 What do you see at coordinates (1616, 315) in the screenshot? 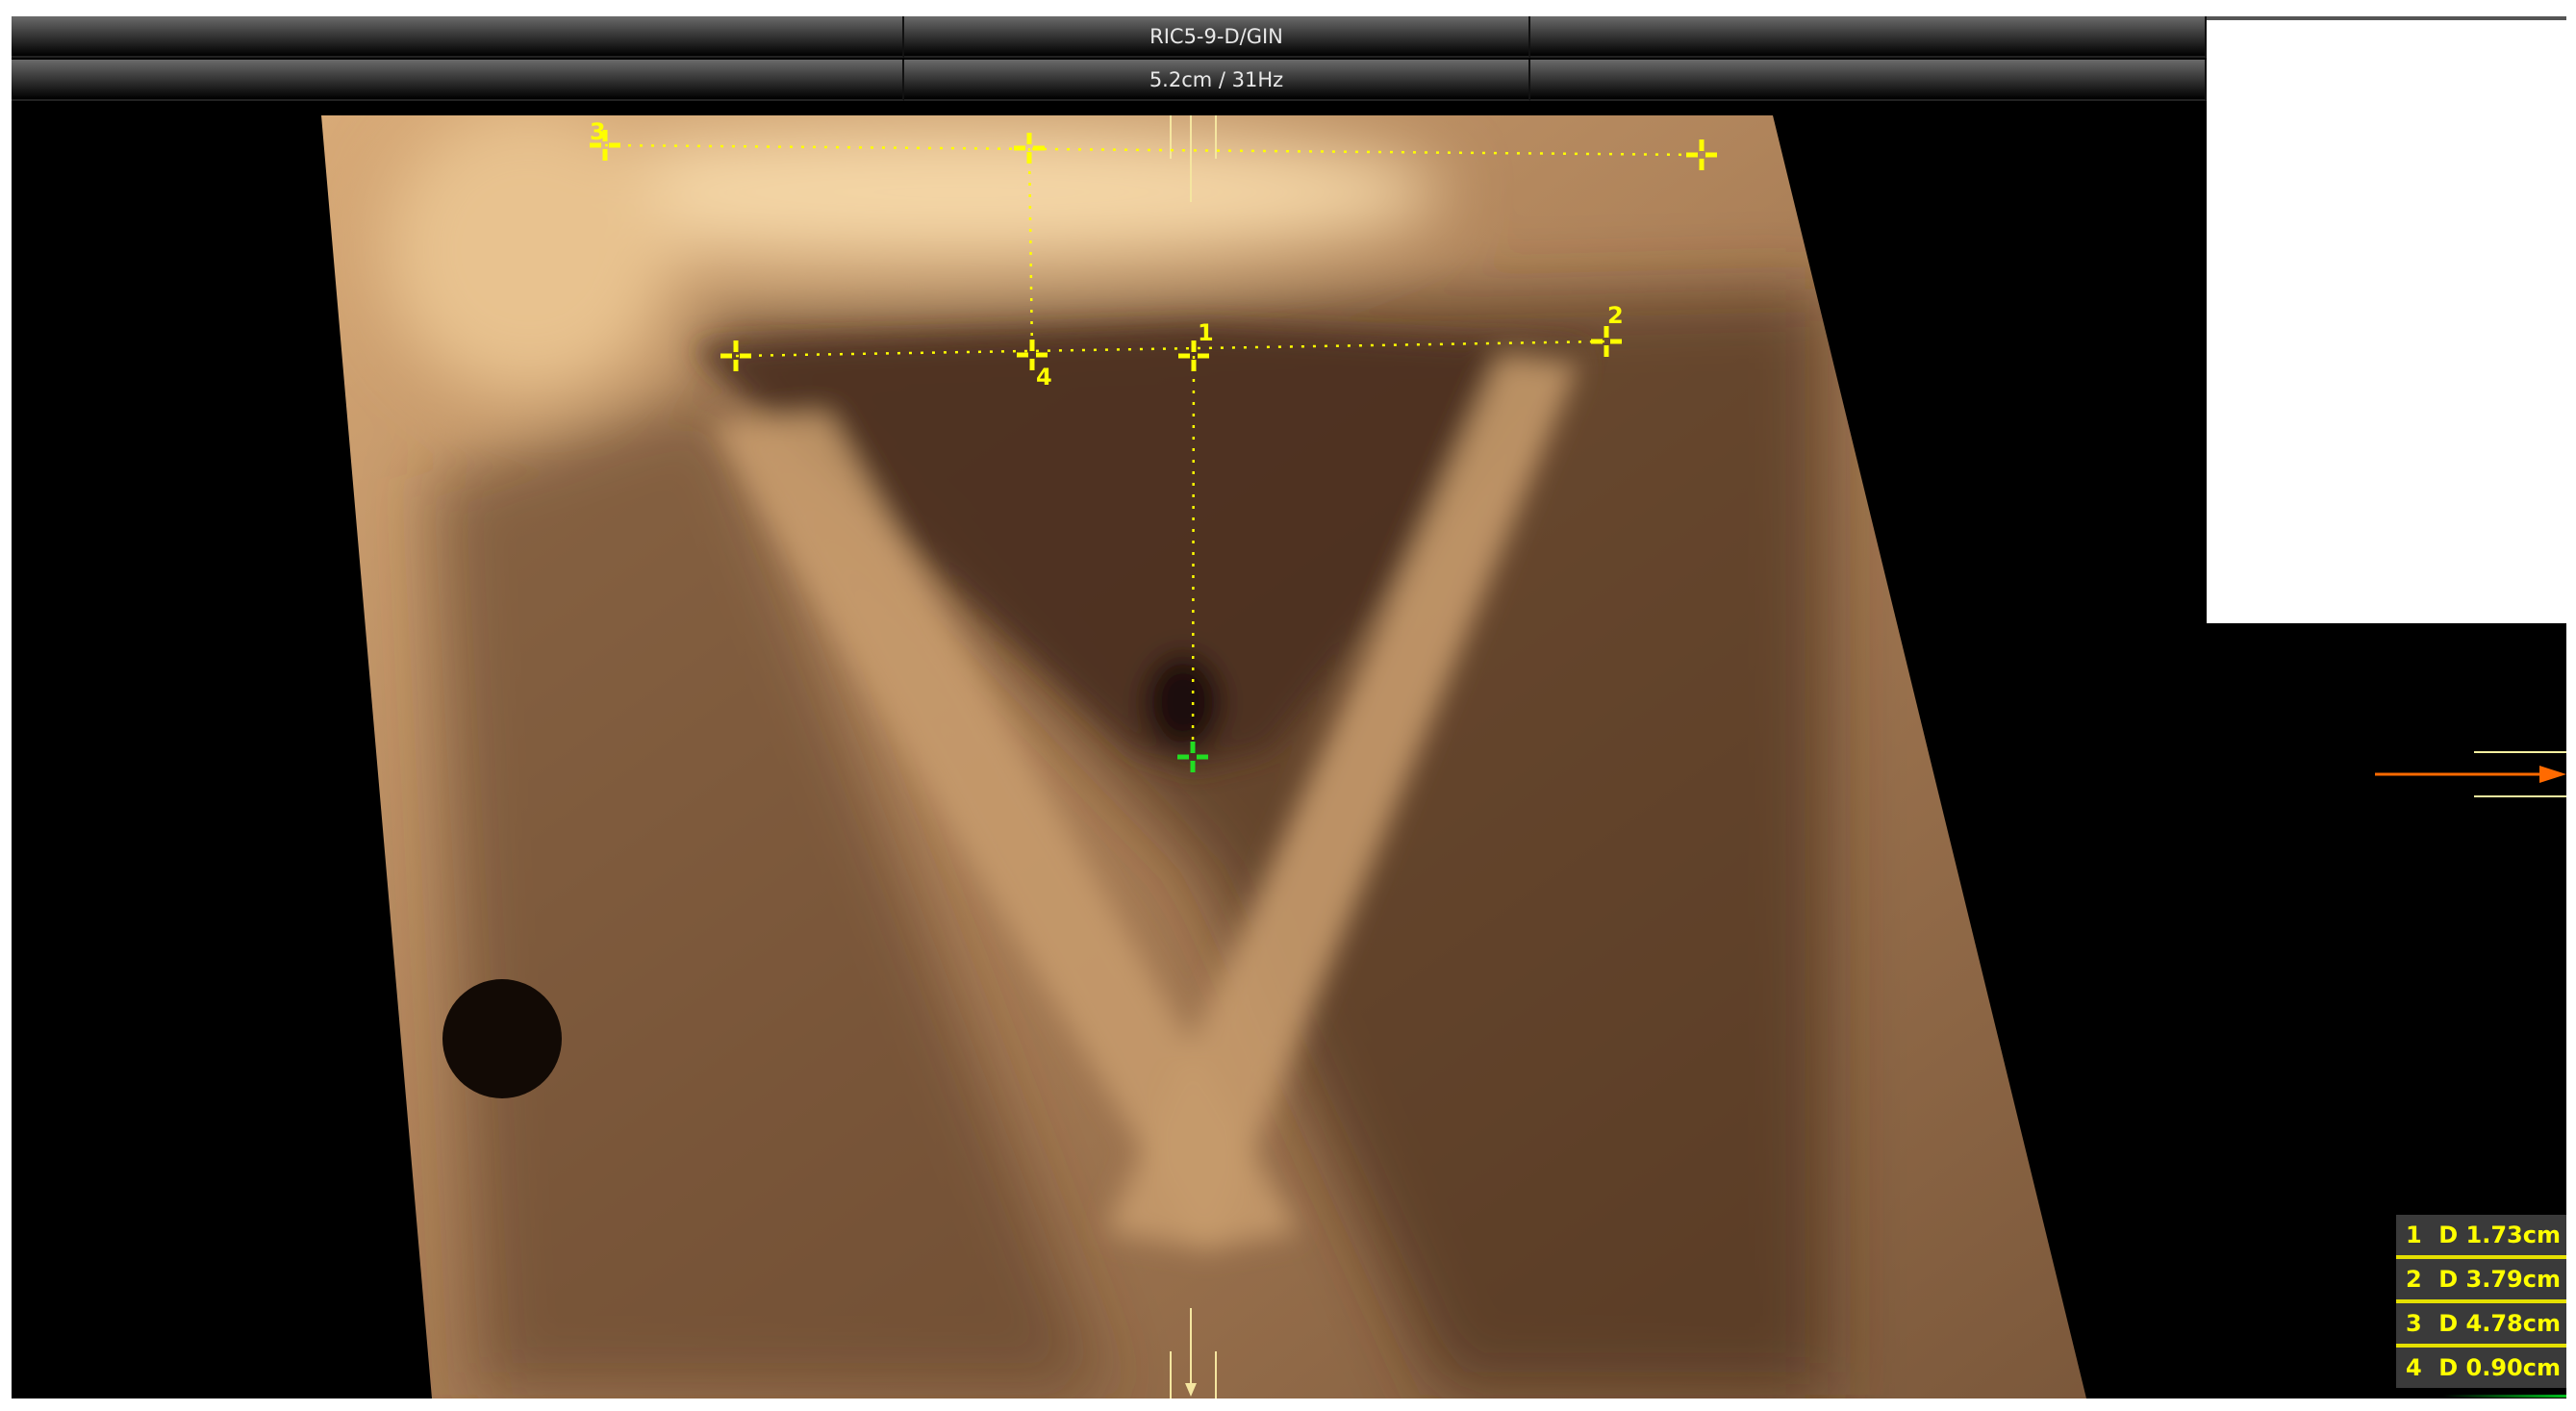
I see `marker-label-2: 2` at bounding box center [1616, 315].